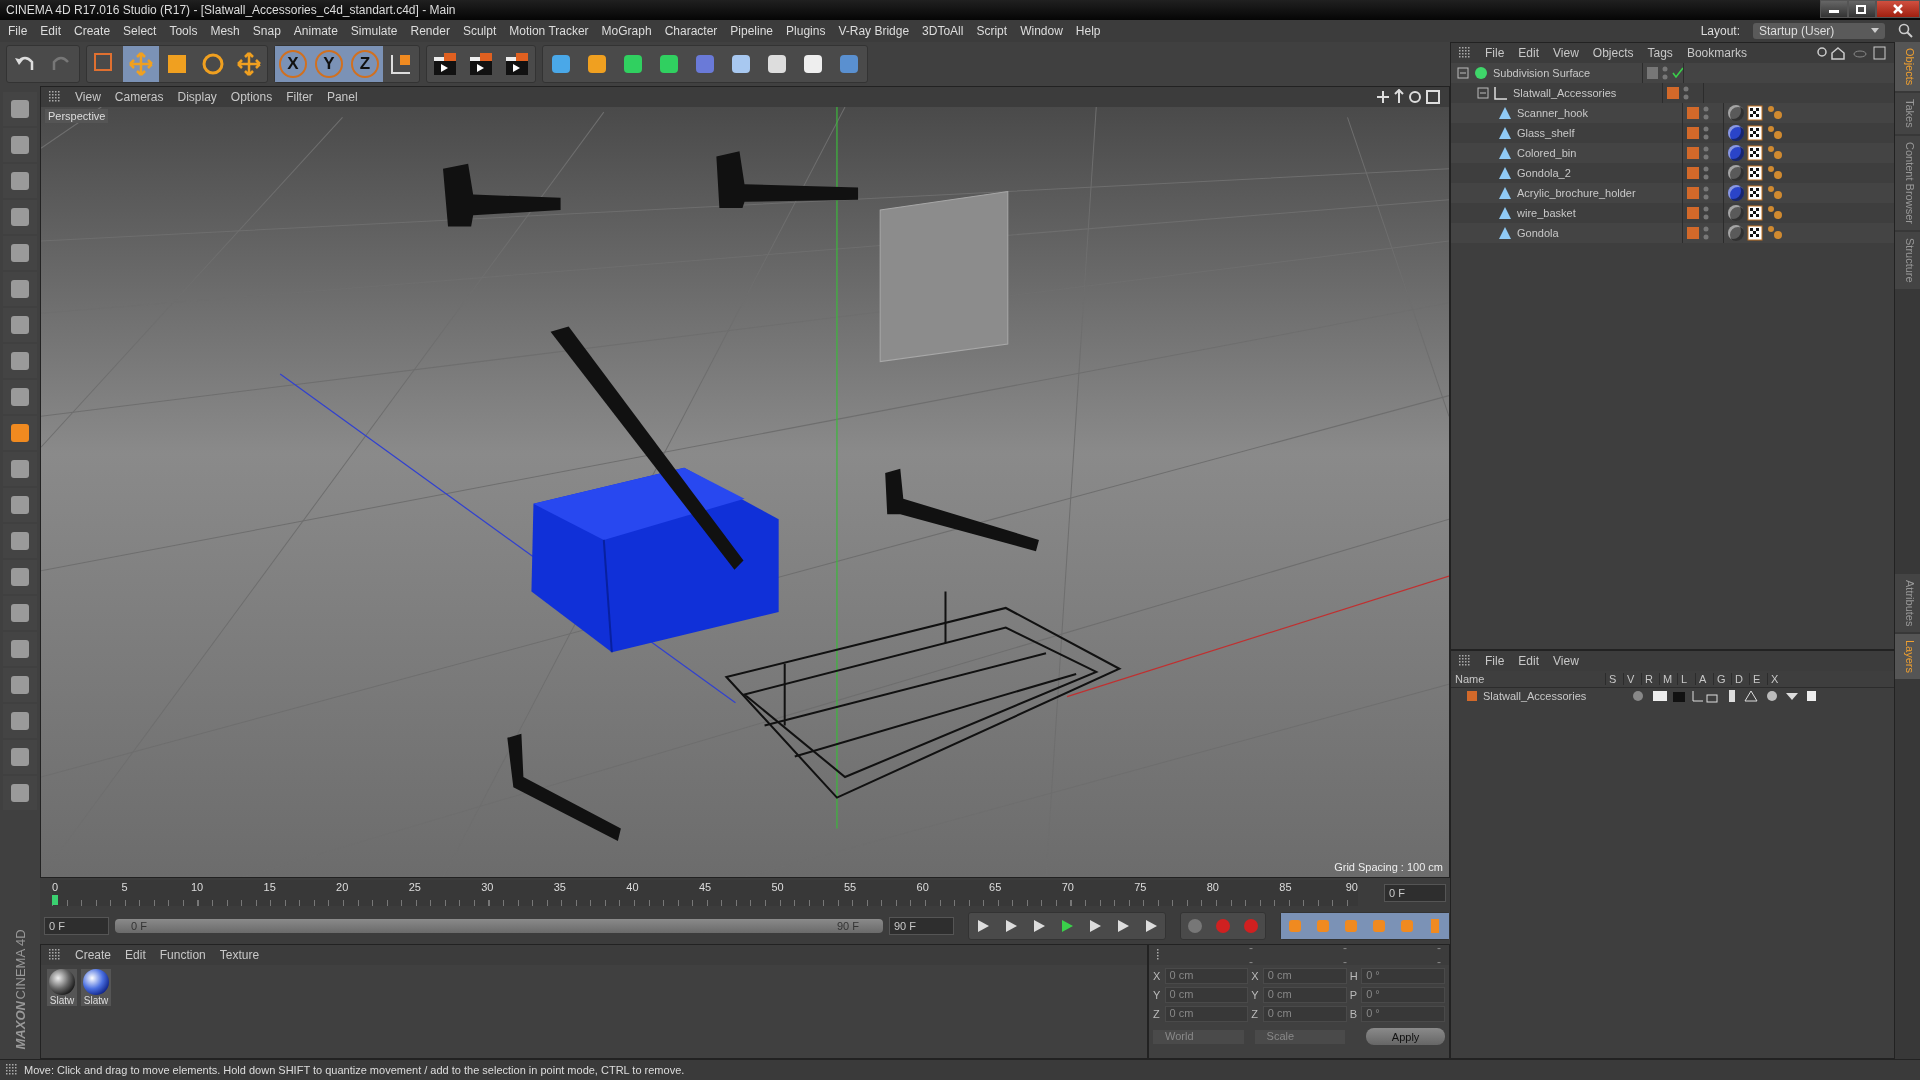  Describe the element at coordinates (329, 64) in the screenshot. I see `axis-lock-button: Y` at that location.